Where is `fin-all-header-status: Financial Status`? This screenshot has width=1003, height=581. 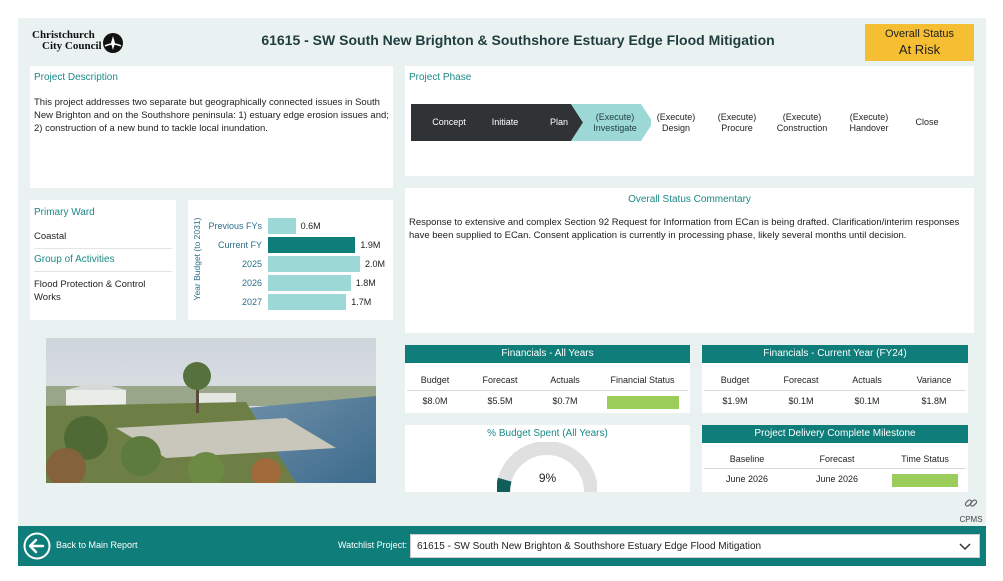 fin-all-header-status: Financial Status is located at coordinates (642, 380).